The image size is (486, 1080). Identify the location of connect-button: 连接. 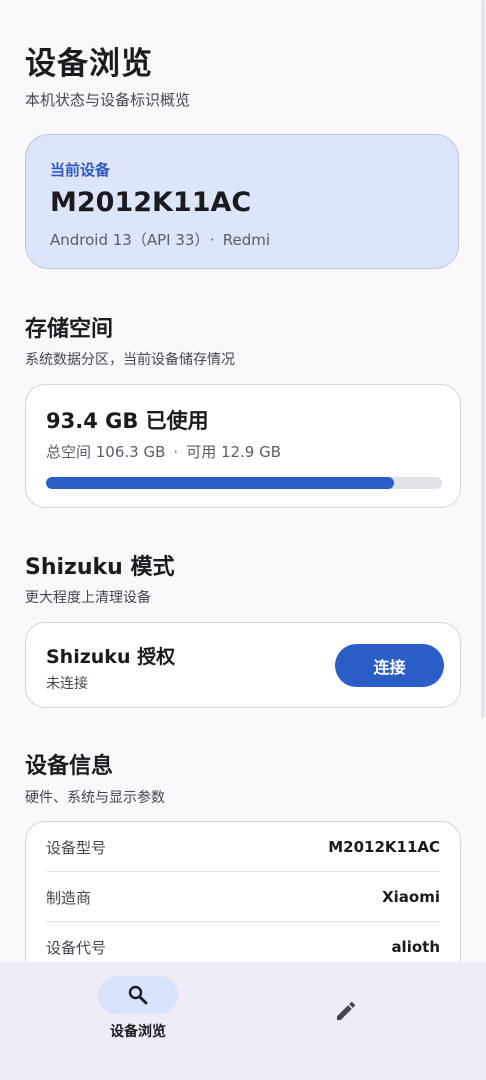
(389, 665).